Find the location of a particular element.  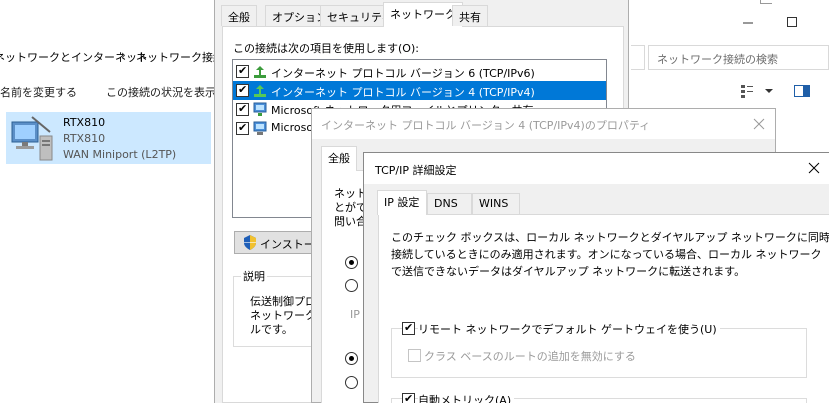

connection-device: RTX810 is located at coordinates (84, 138).